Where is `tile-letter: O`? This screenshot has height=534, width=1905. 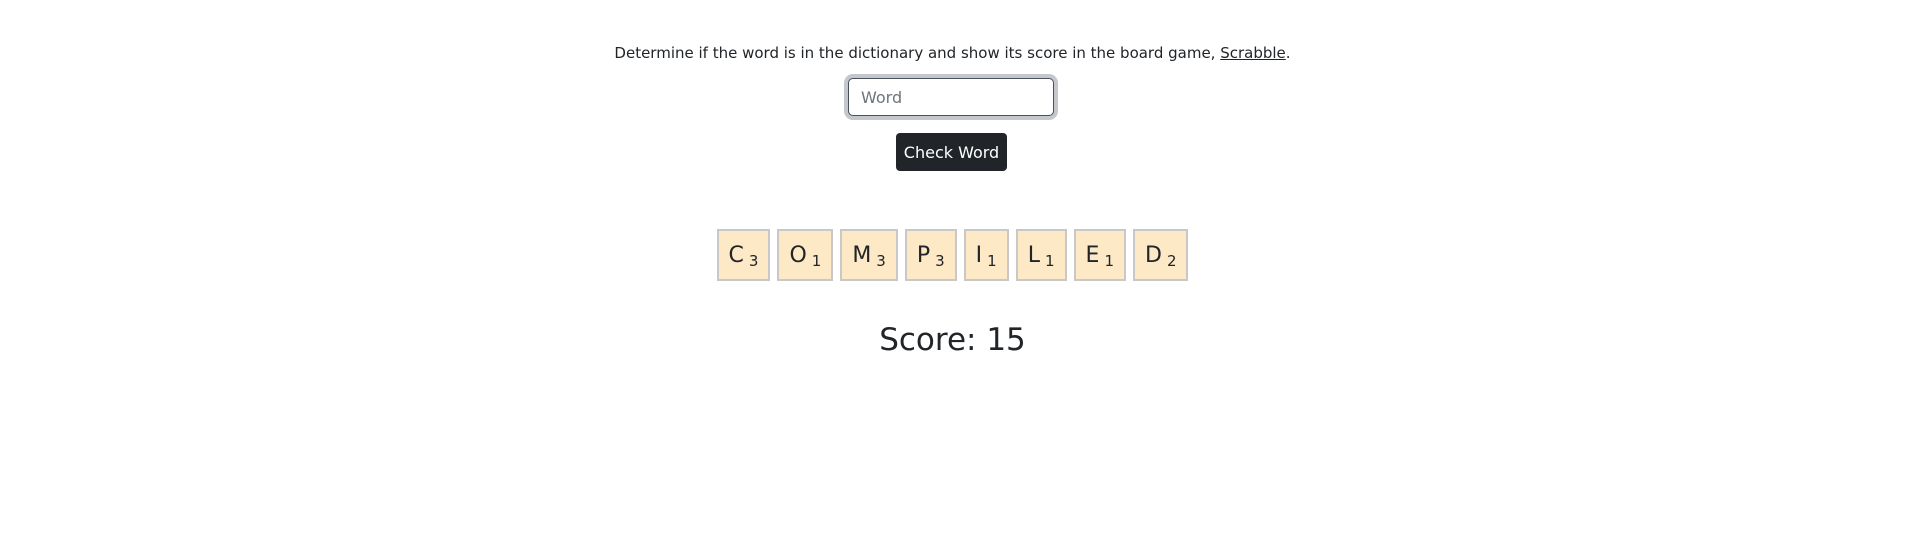 tile-letter: O is located at coordinates (798, 255).